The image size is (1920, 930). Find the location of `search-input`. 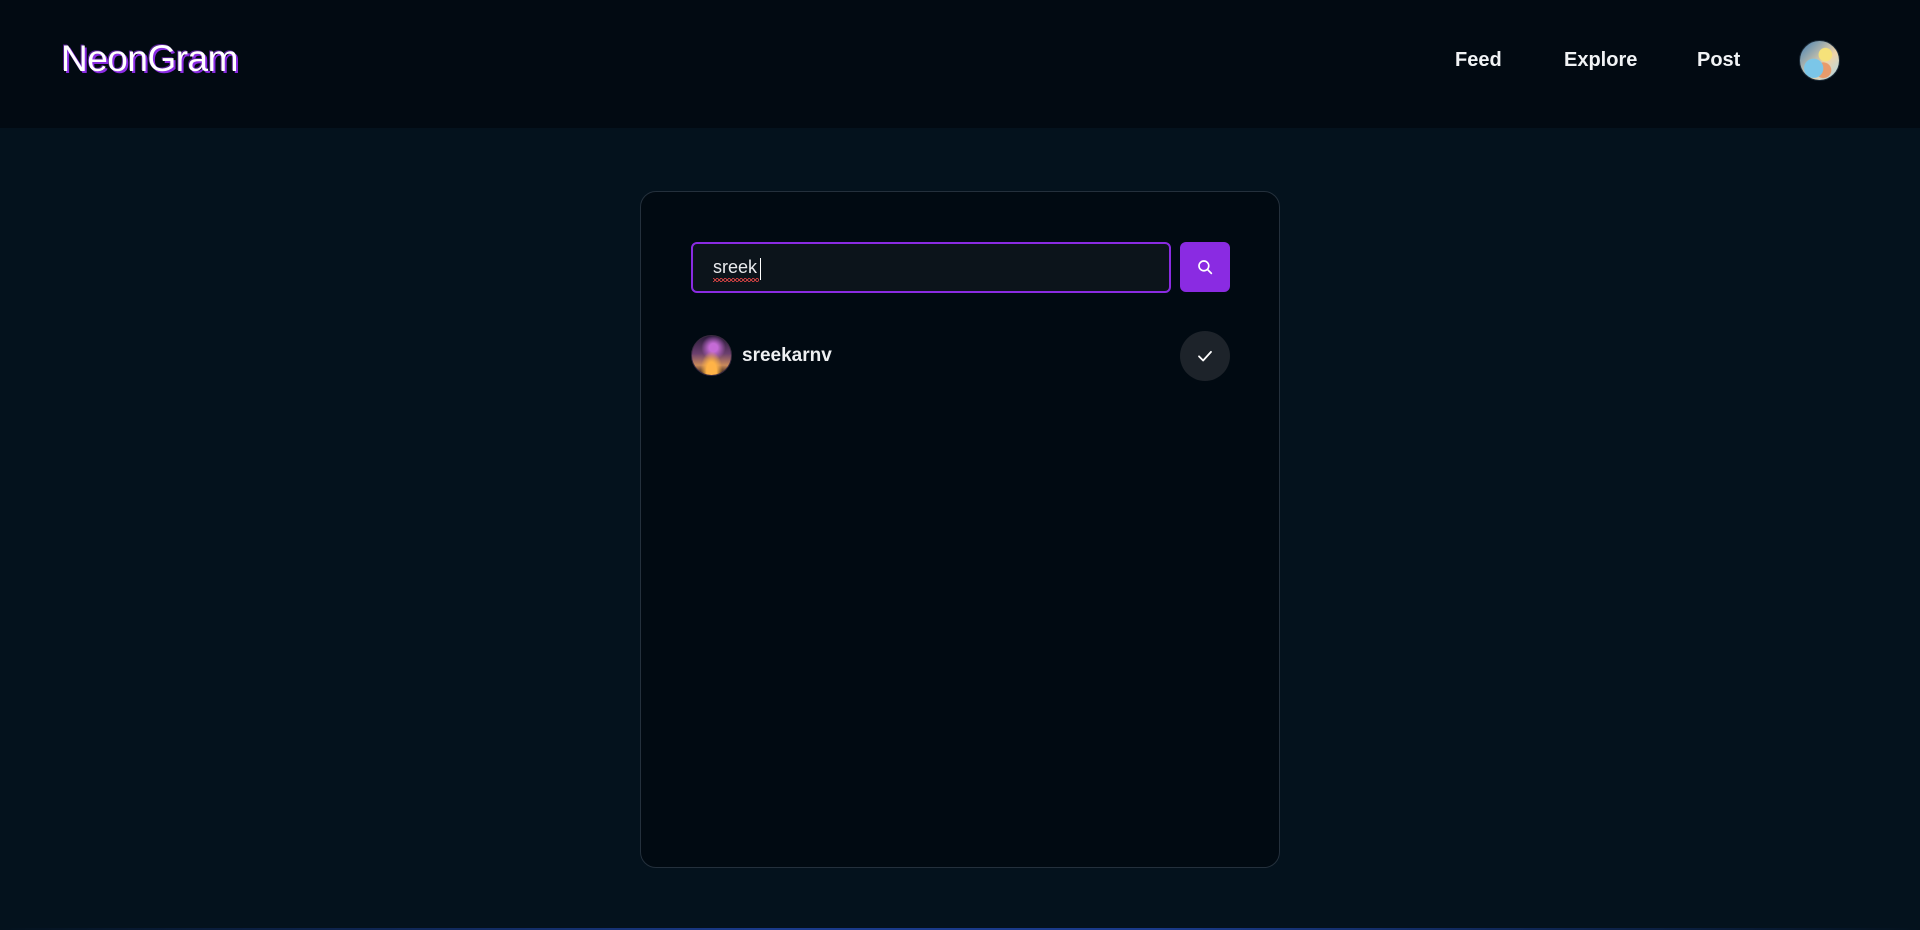

search-input is located at coordinates (931, 267).